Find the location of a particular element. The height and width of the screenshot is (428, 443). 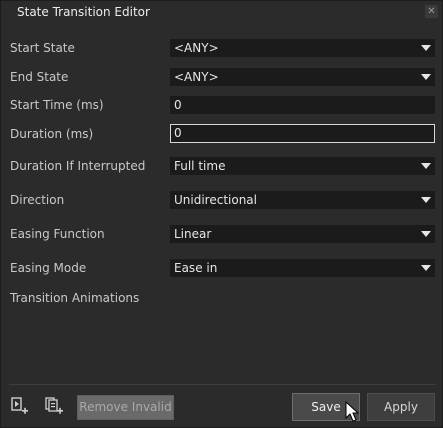

apply-button: Apply is located at coordinates (401, 407).